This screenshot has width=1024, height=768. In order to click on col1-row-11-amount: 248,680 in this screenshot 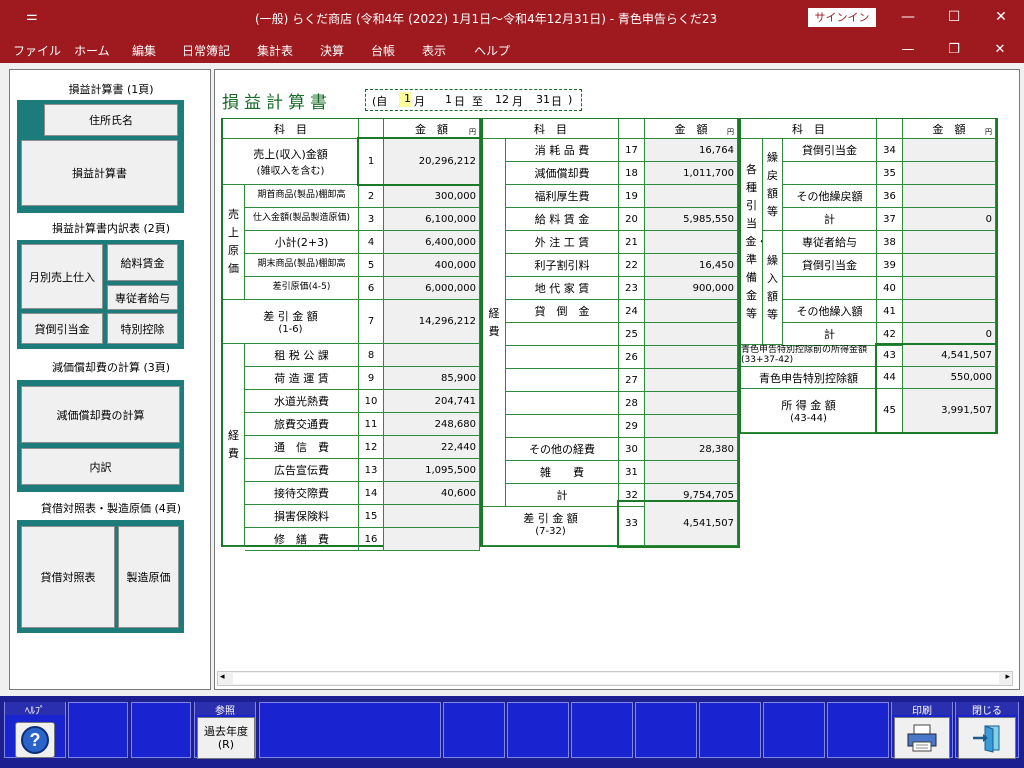, I will do `click(432, 424)`.